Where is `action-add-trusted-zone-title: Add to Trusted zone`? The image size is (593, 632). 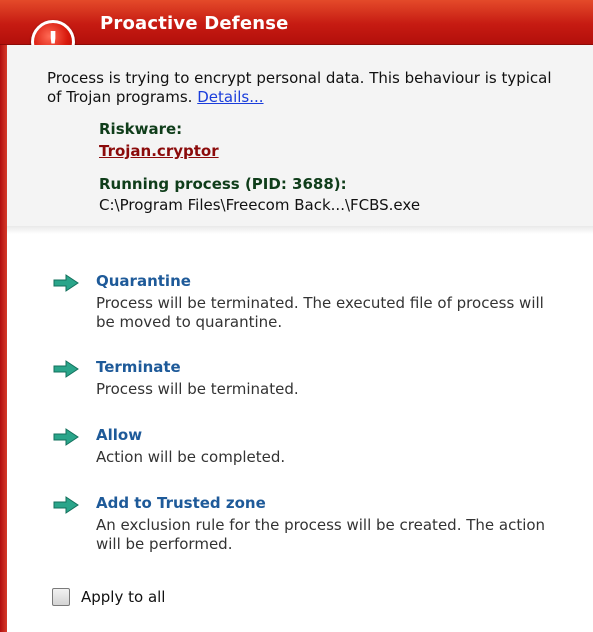
action-add-trusted-zone-title: Add to Trusted zone is located at coordinates (181, 503).